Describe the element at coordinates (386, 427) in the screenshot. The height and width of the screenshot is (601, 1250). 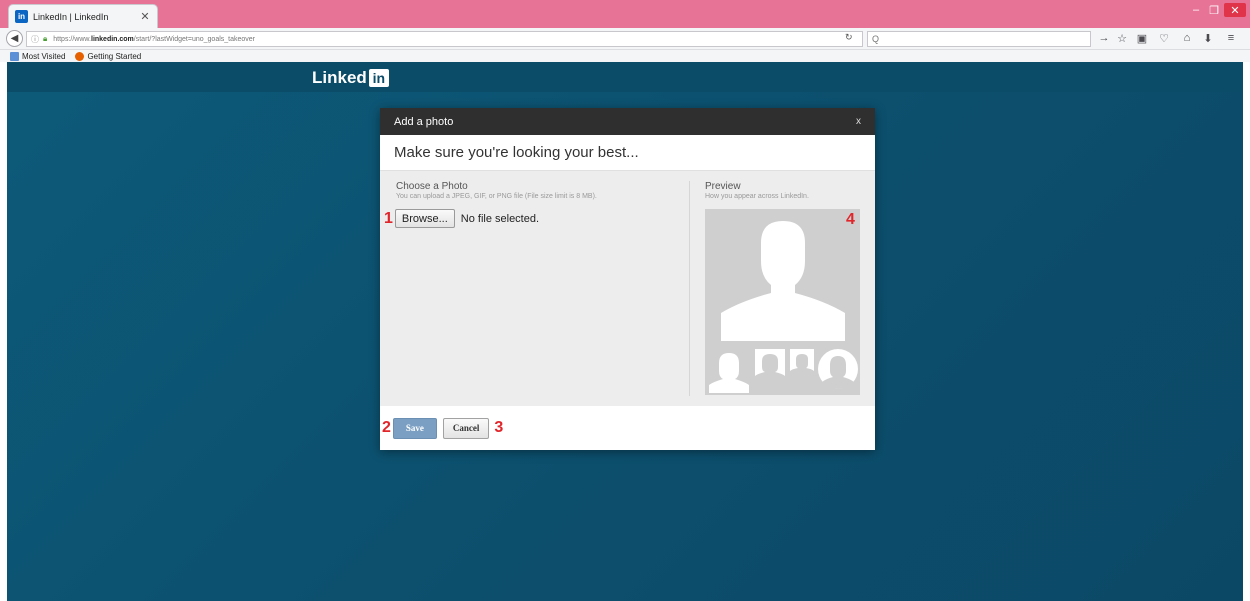
I see `annotation-marker-2: 2` at that location.